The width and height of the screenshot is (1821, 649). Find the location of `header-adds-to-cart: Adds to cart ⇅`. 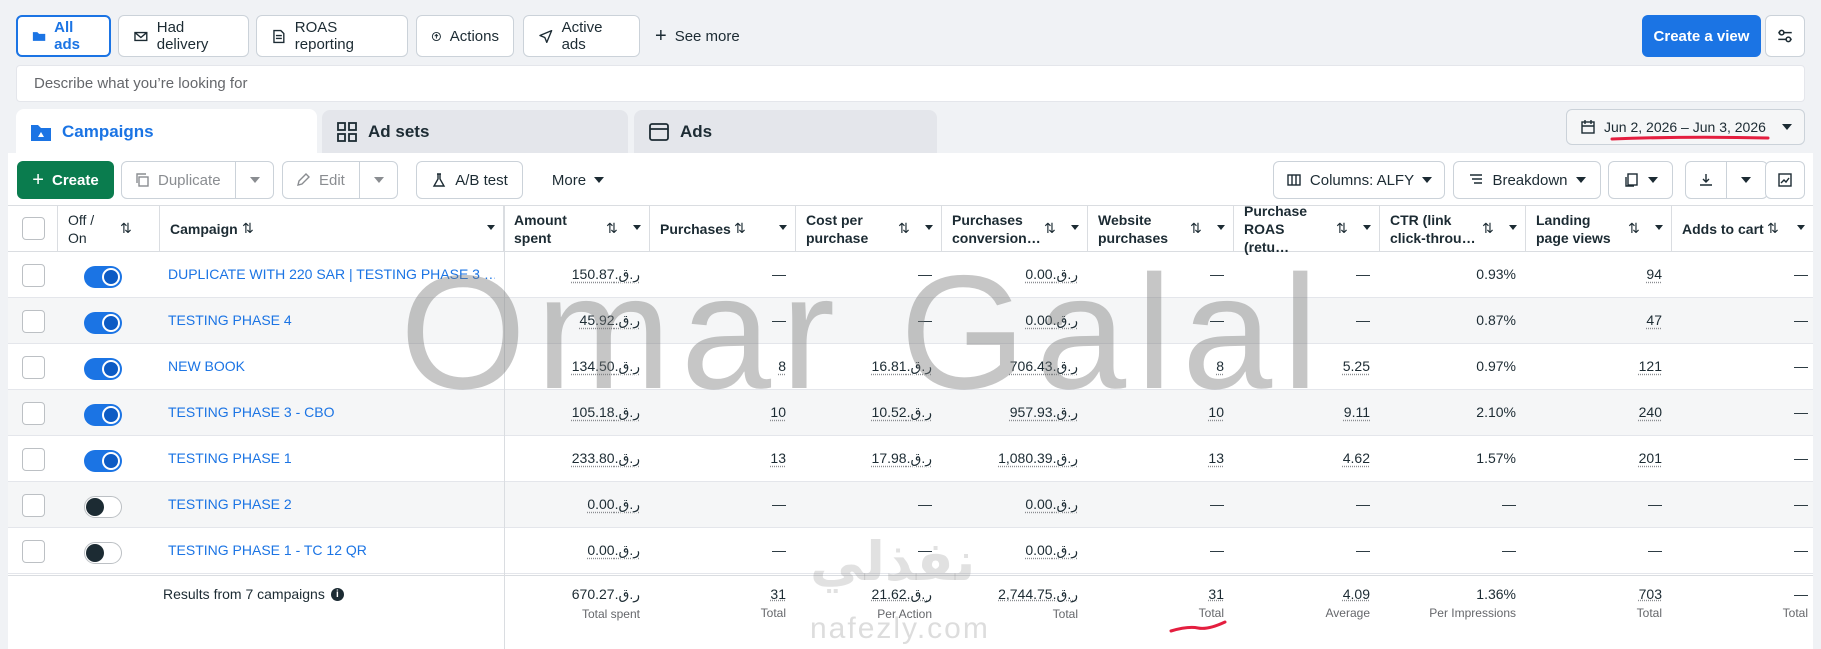

header-adds-to-cart: Adds to cart ⇅ is located at coordinates (1742, 229).